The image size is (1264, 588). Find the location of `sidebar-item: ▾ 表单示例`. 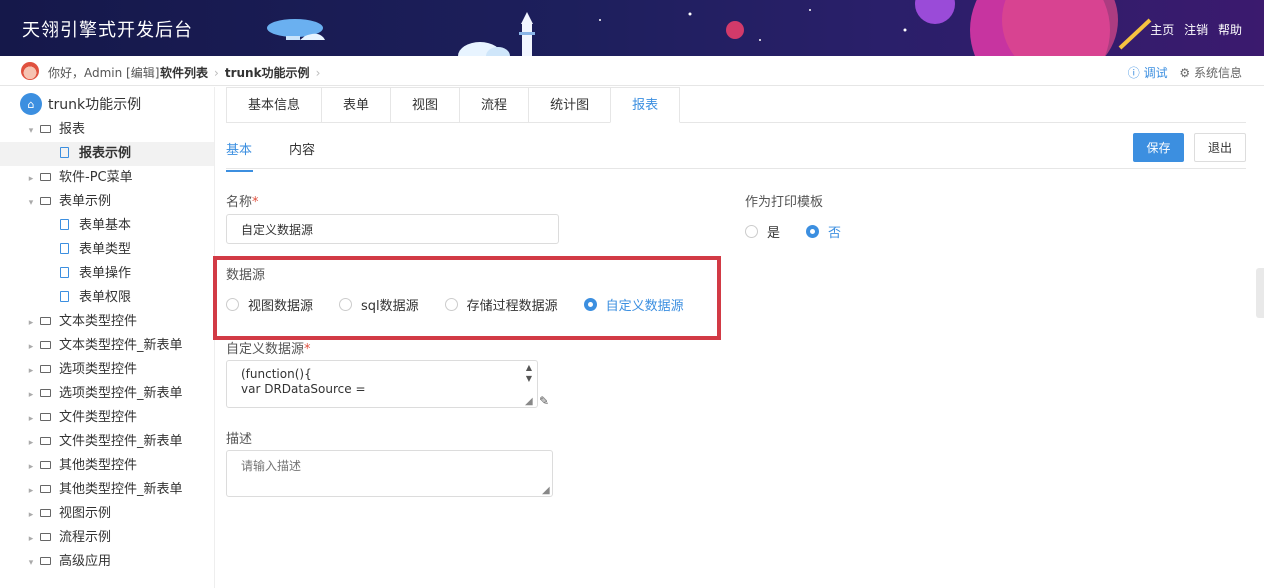

sidebar-item: ▾ 表单示例 is located at coordinates (107, 202).